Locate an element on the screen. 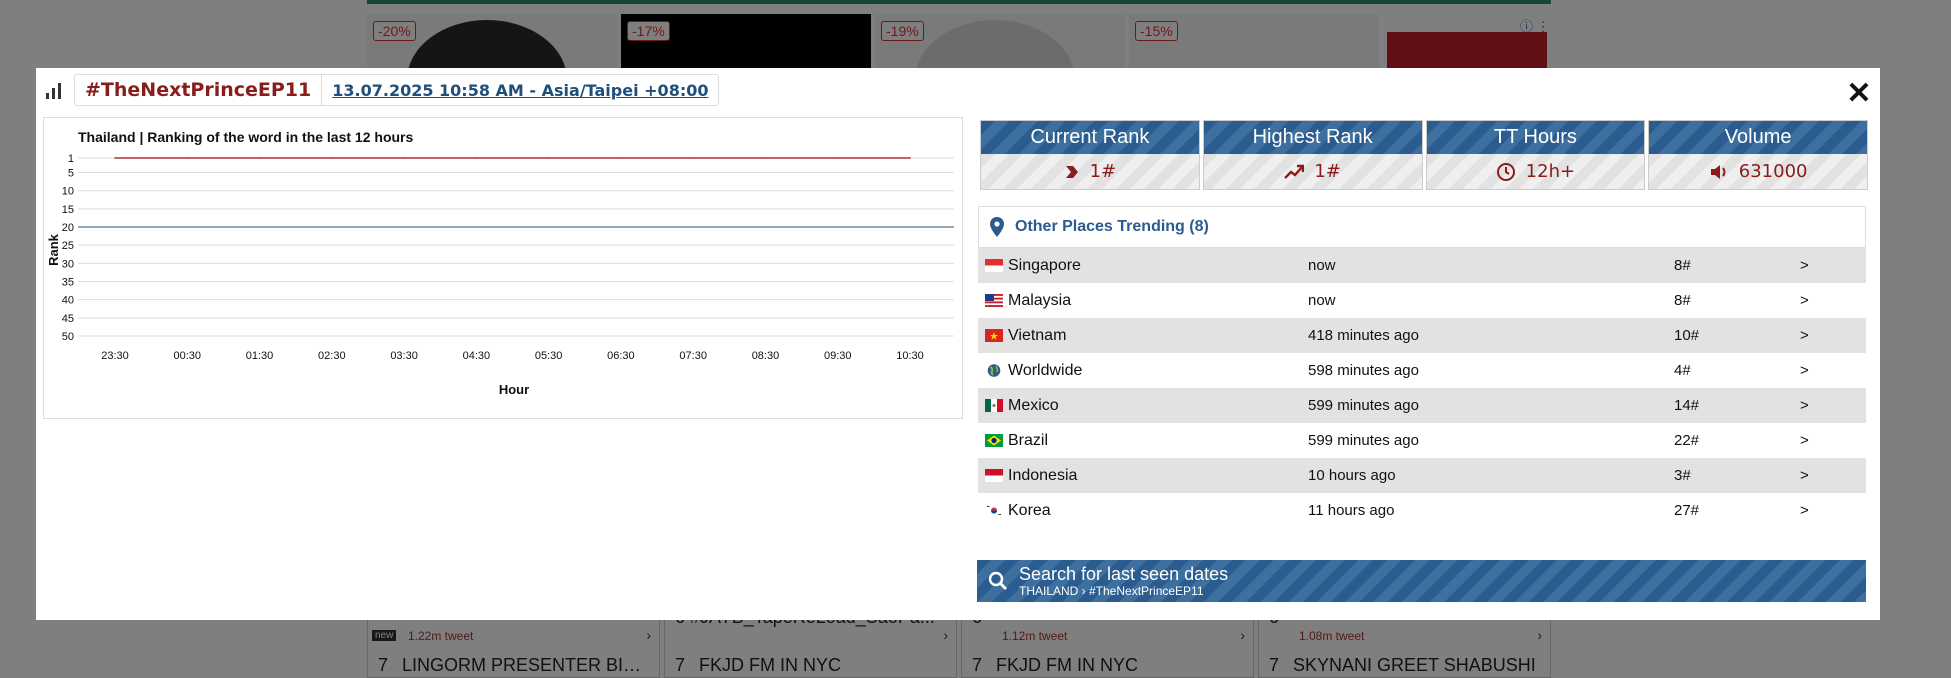  place-time: 599 minutes ago is located at coordinates (1363, 405).